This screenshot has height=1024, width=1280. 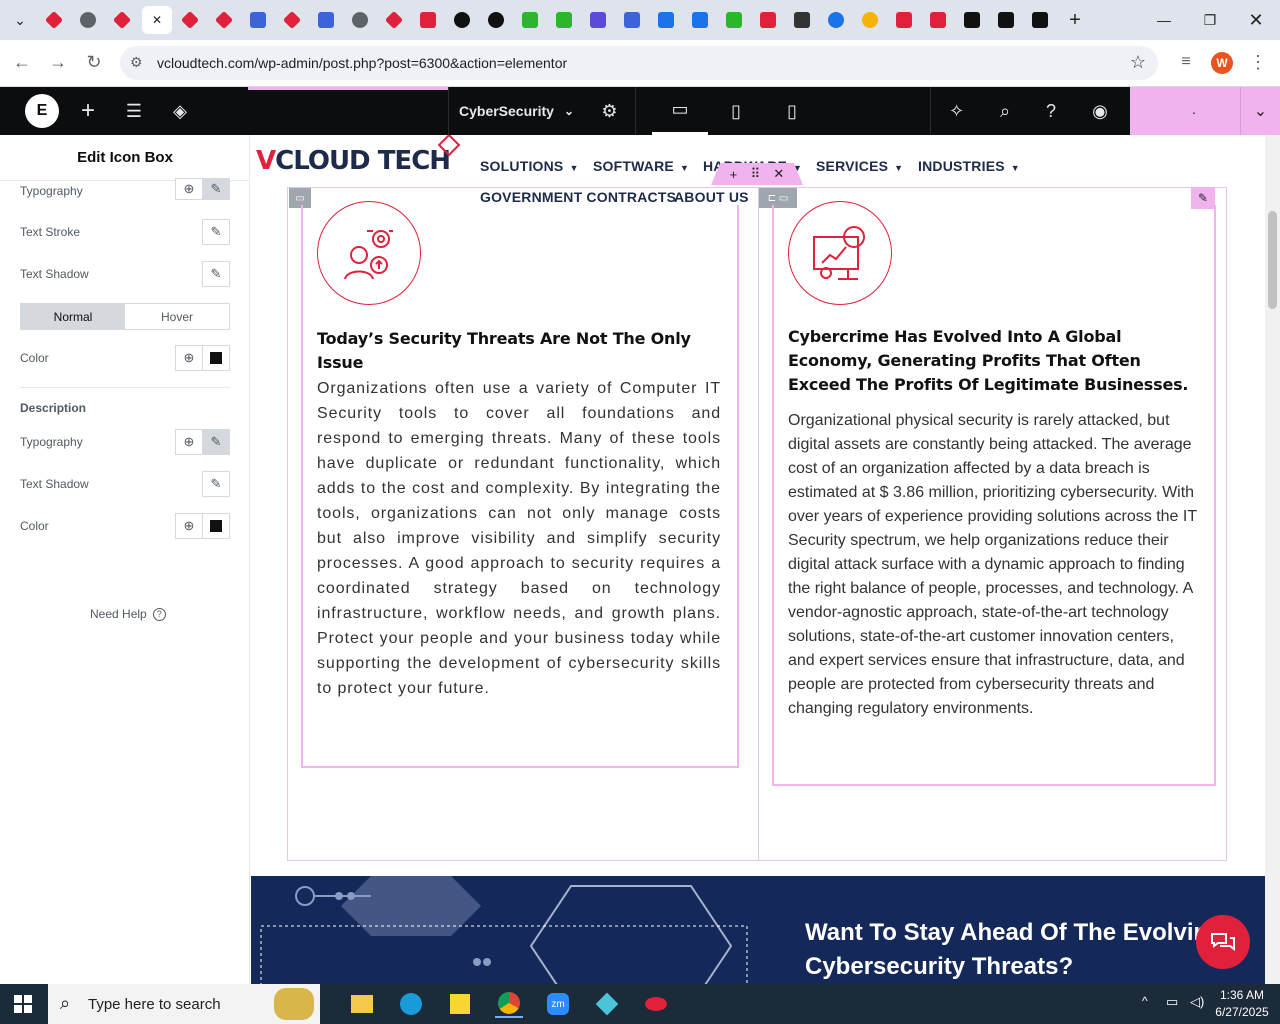 What do you see at coordinates (353, 161) in the screenshot?
I see `site-logo: VCLOUD TECH` at bounding box center [353, 161].